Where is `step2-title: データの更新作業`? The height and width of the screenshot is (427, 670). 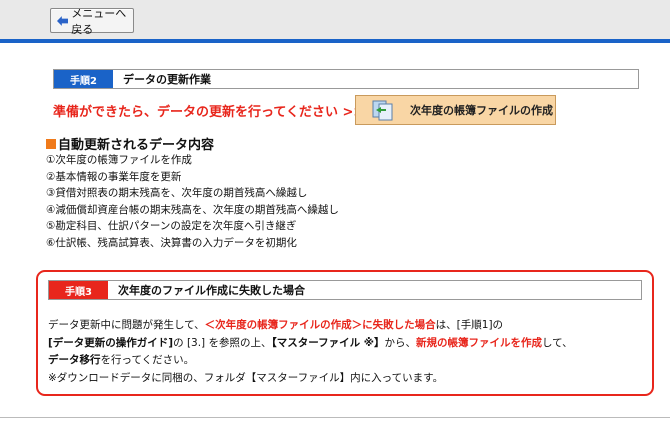
step2-title: データの更新作業 is located at coordinates (167, 79).